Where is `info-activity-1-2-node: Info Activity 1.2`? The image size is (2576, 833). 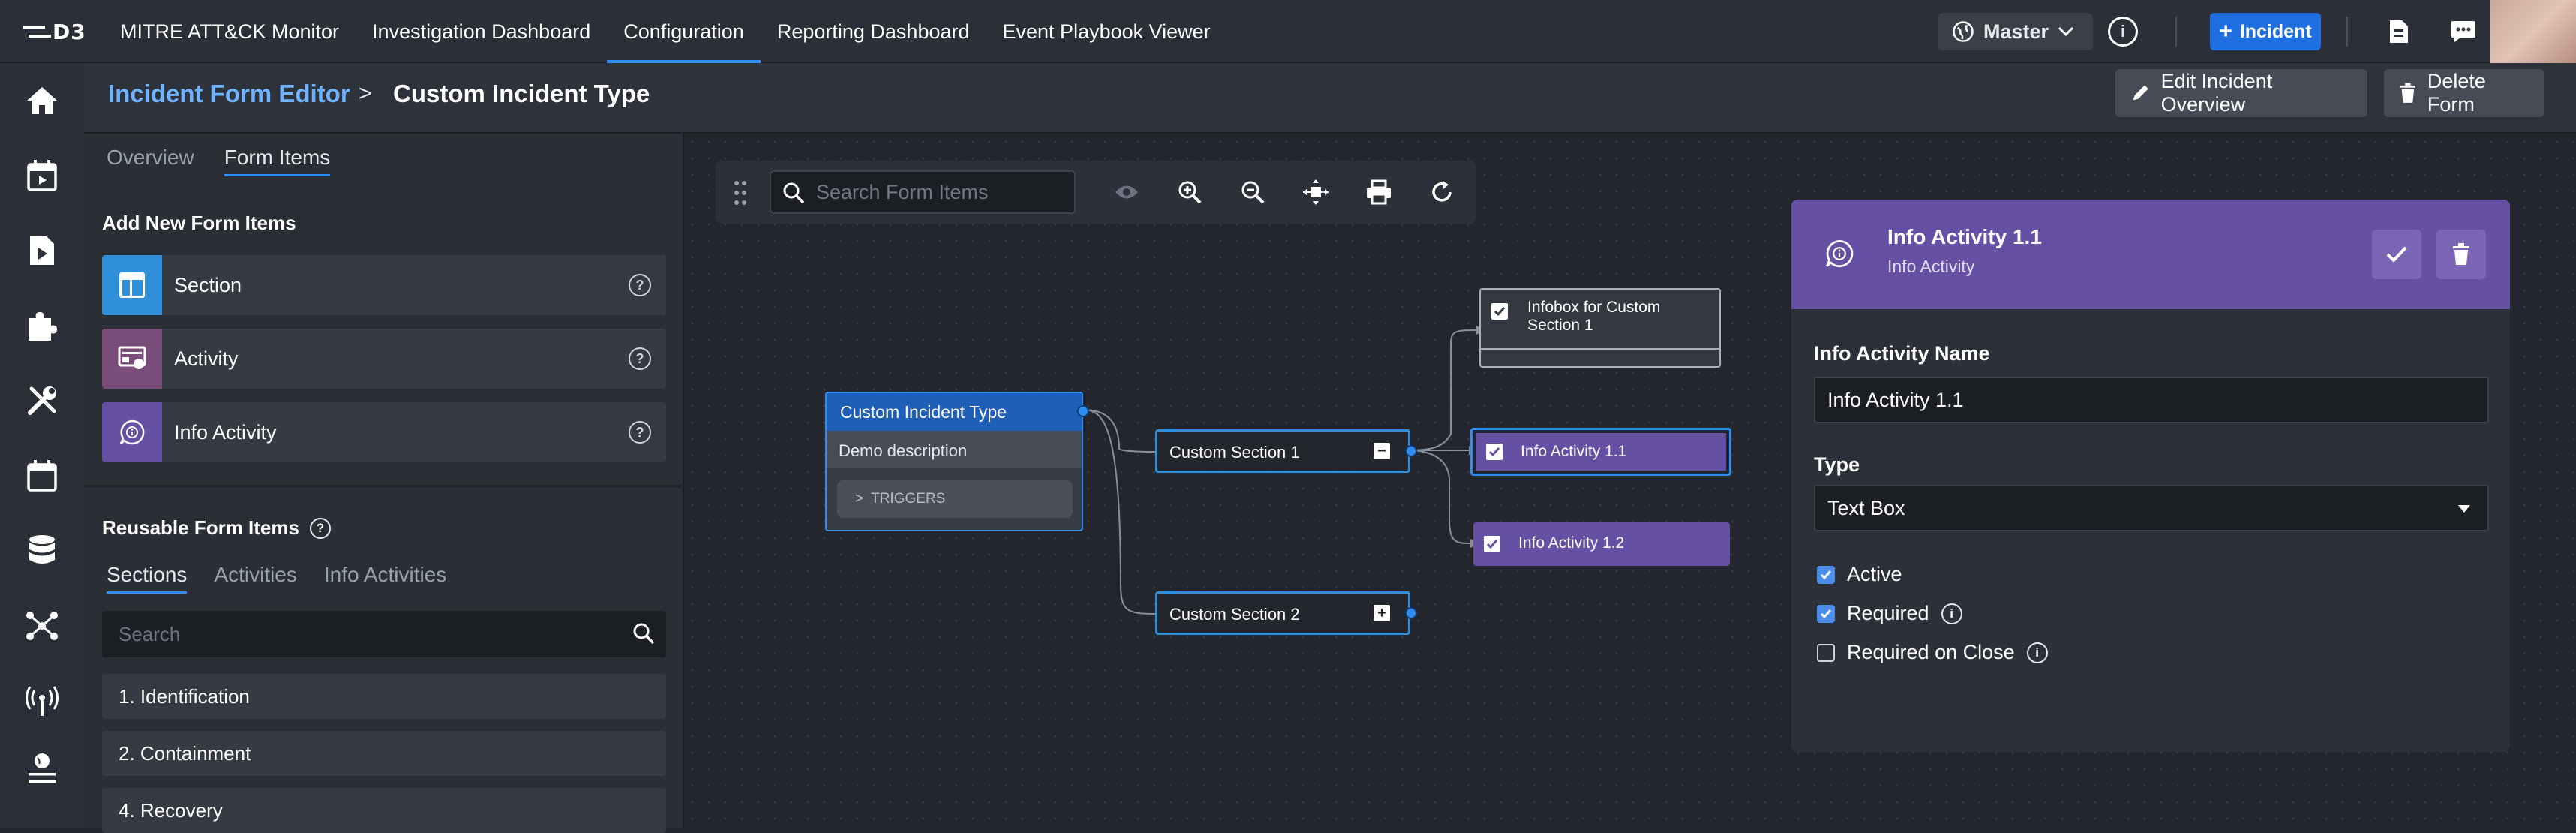
info-activity-1-2-node: Info Activity 1.2 is located at coordinates (1601, 544).